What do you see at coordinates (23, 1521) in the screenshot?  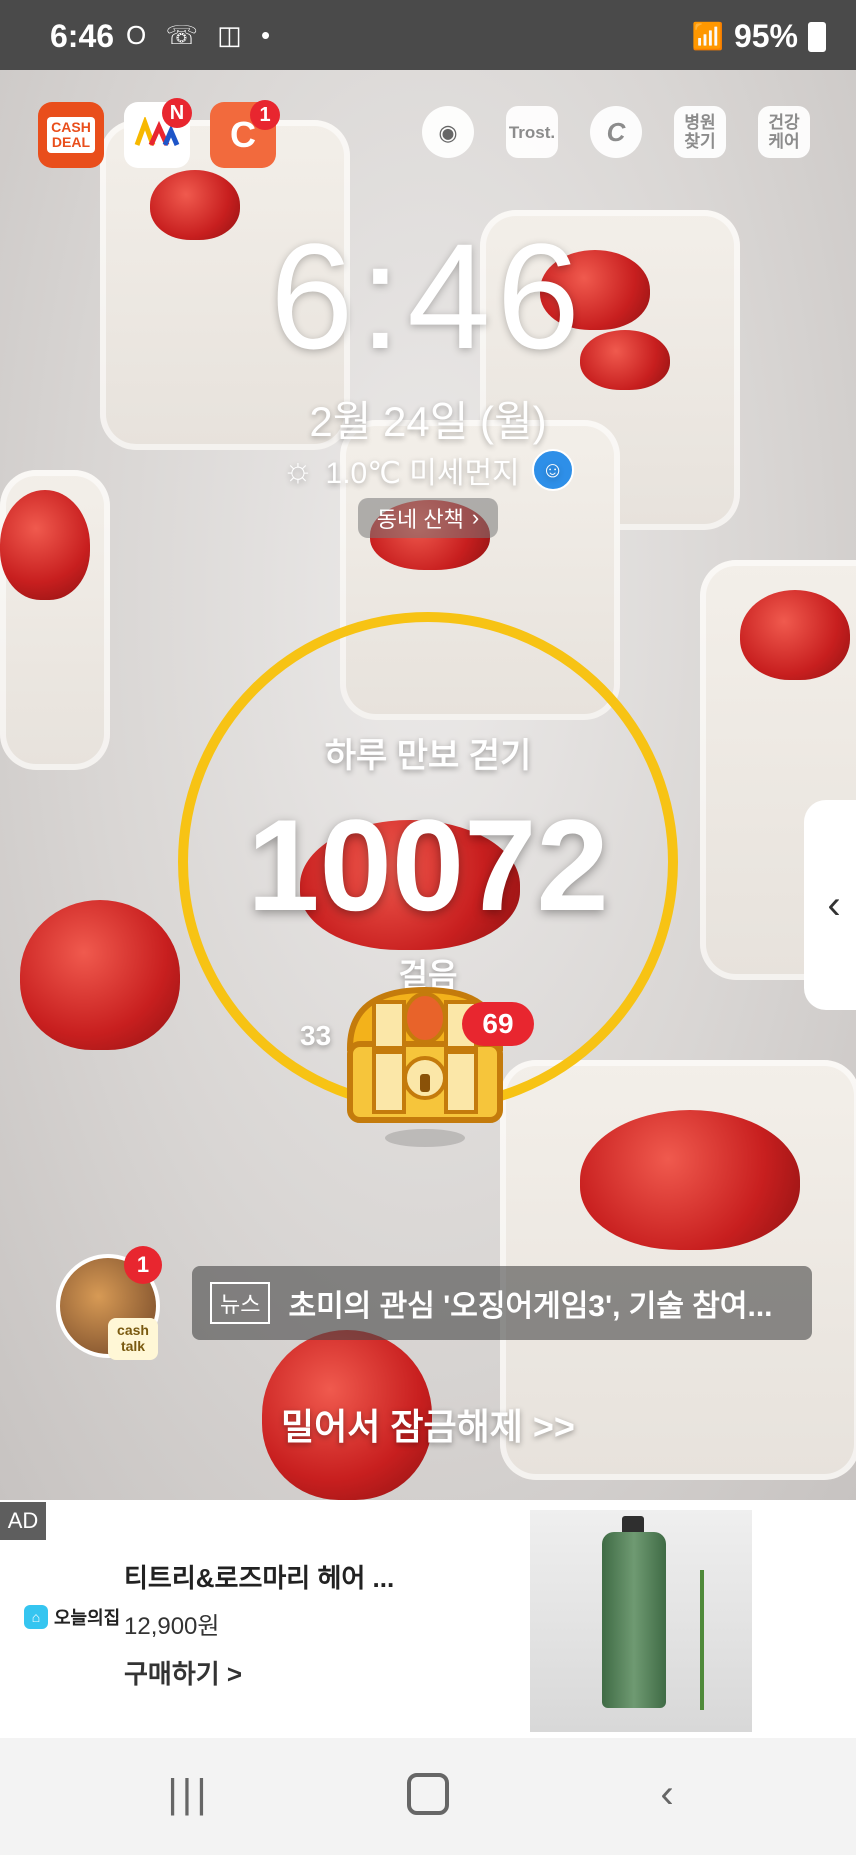 I see `ad-label: AD` at bounding box center [23, 1521].